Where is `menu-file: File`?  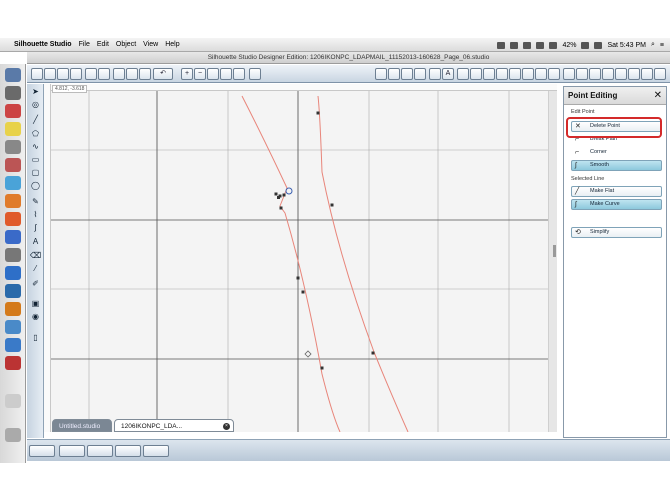
menu-file: File is located at coordinates (84, 44).